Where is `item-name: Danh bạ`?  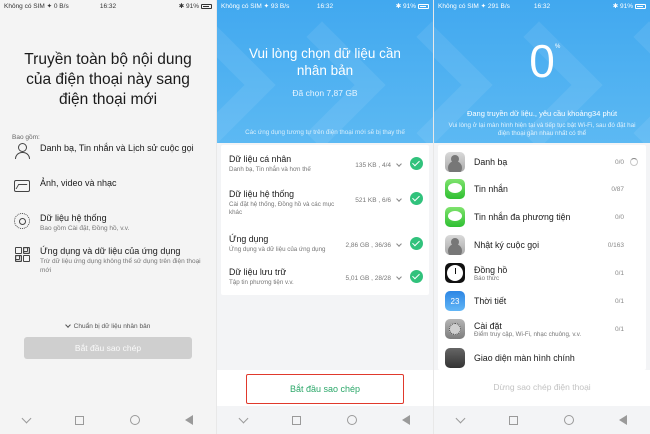 item-name: Danh bạ is located at coordinates (491, 162).